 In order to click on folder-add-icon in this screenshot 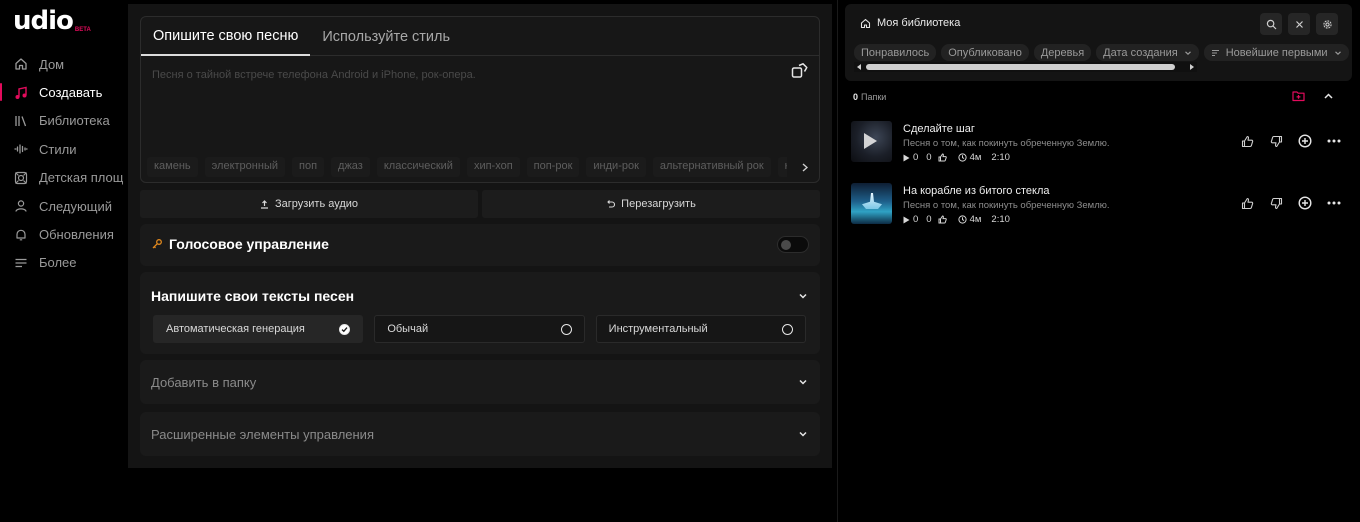, I will do `click(1298, 96)`.